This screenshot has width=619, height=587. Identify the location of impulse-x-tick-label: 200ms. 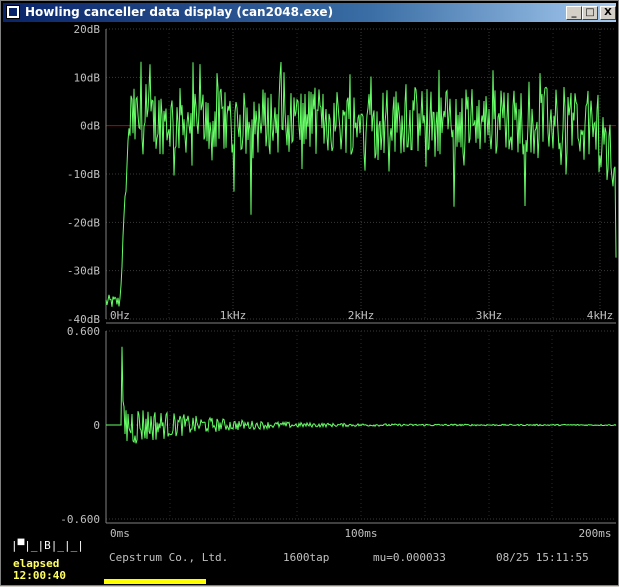
(594, 533).